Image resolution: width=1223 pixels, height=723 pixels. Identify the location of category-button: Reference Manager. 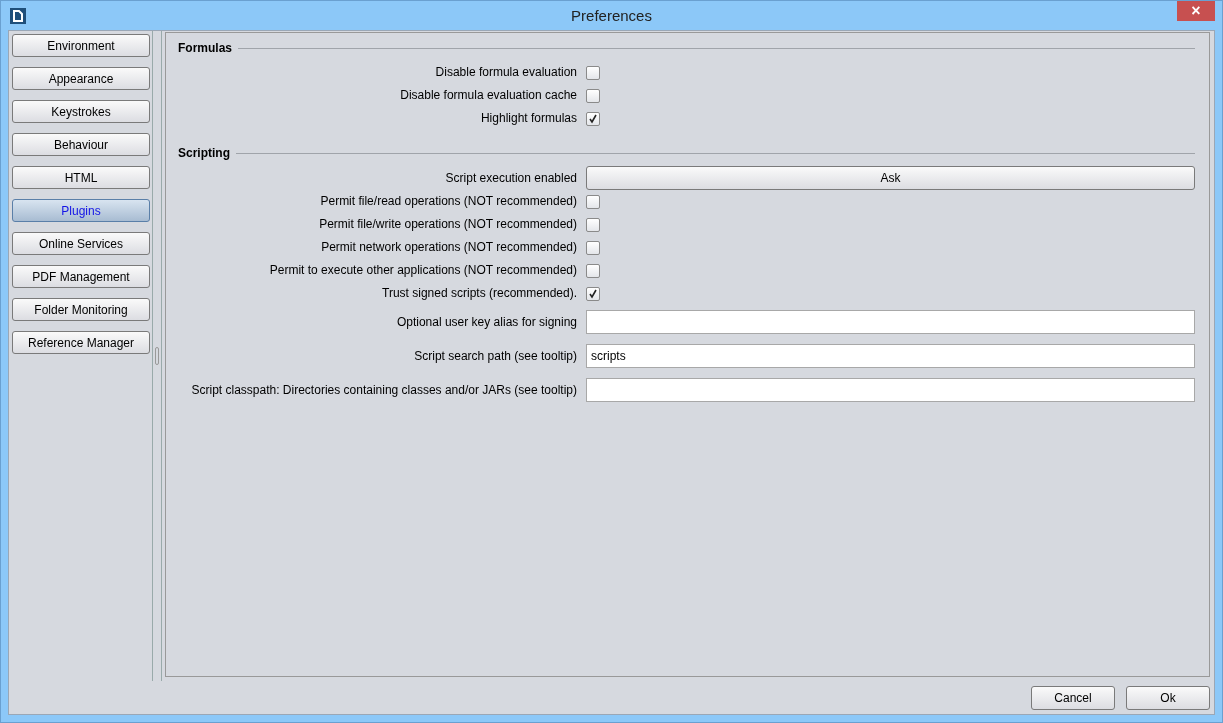
(81, 342).